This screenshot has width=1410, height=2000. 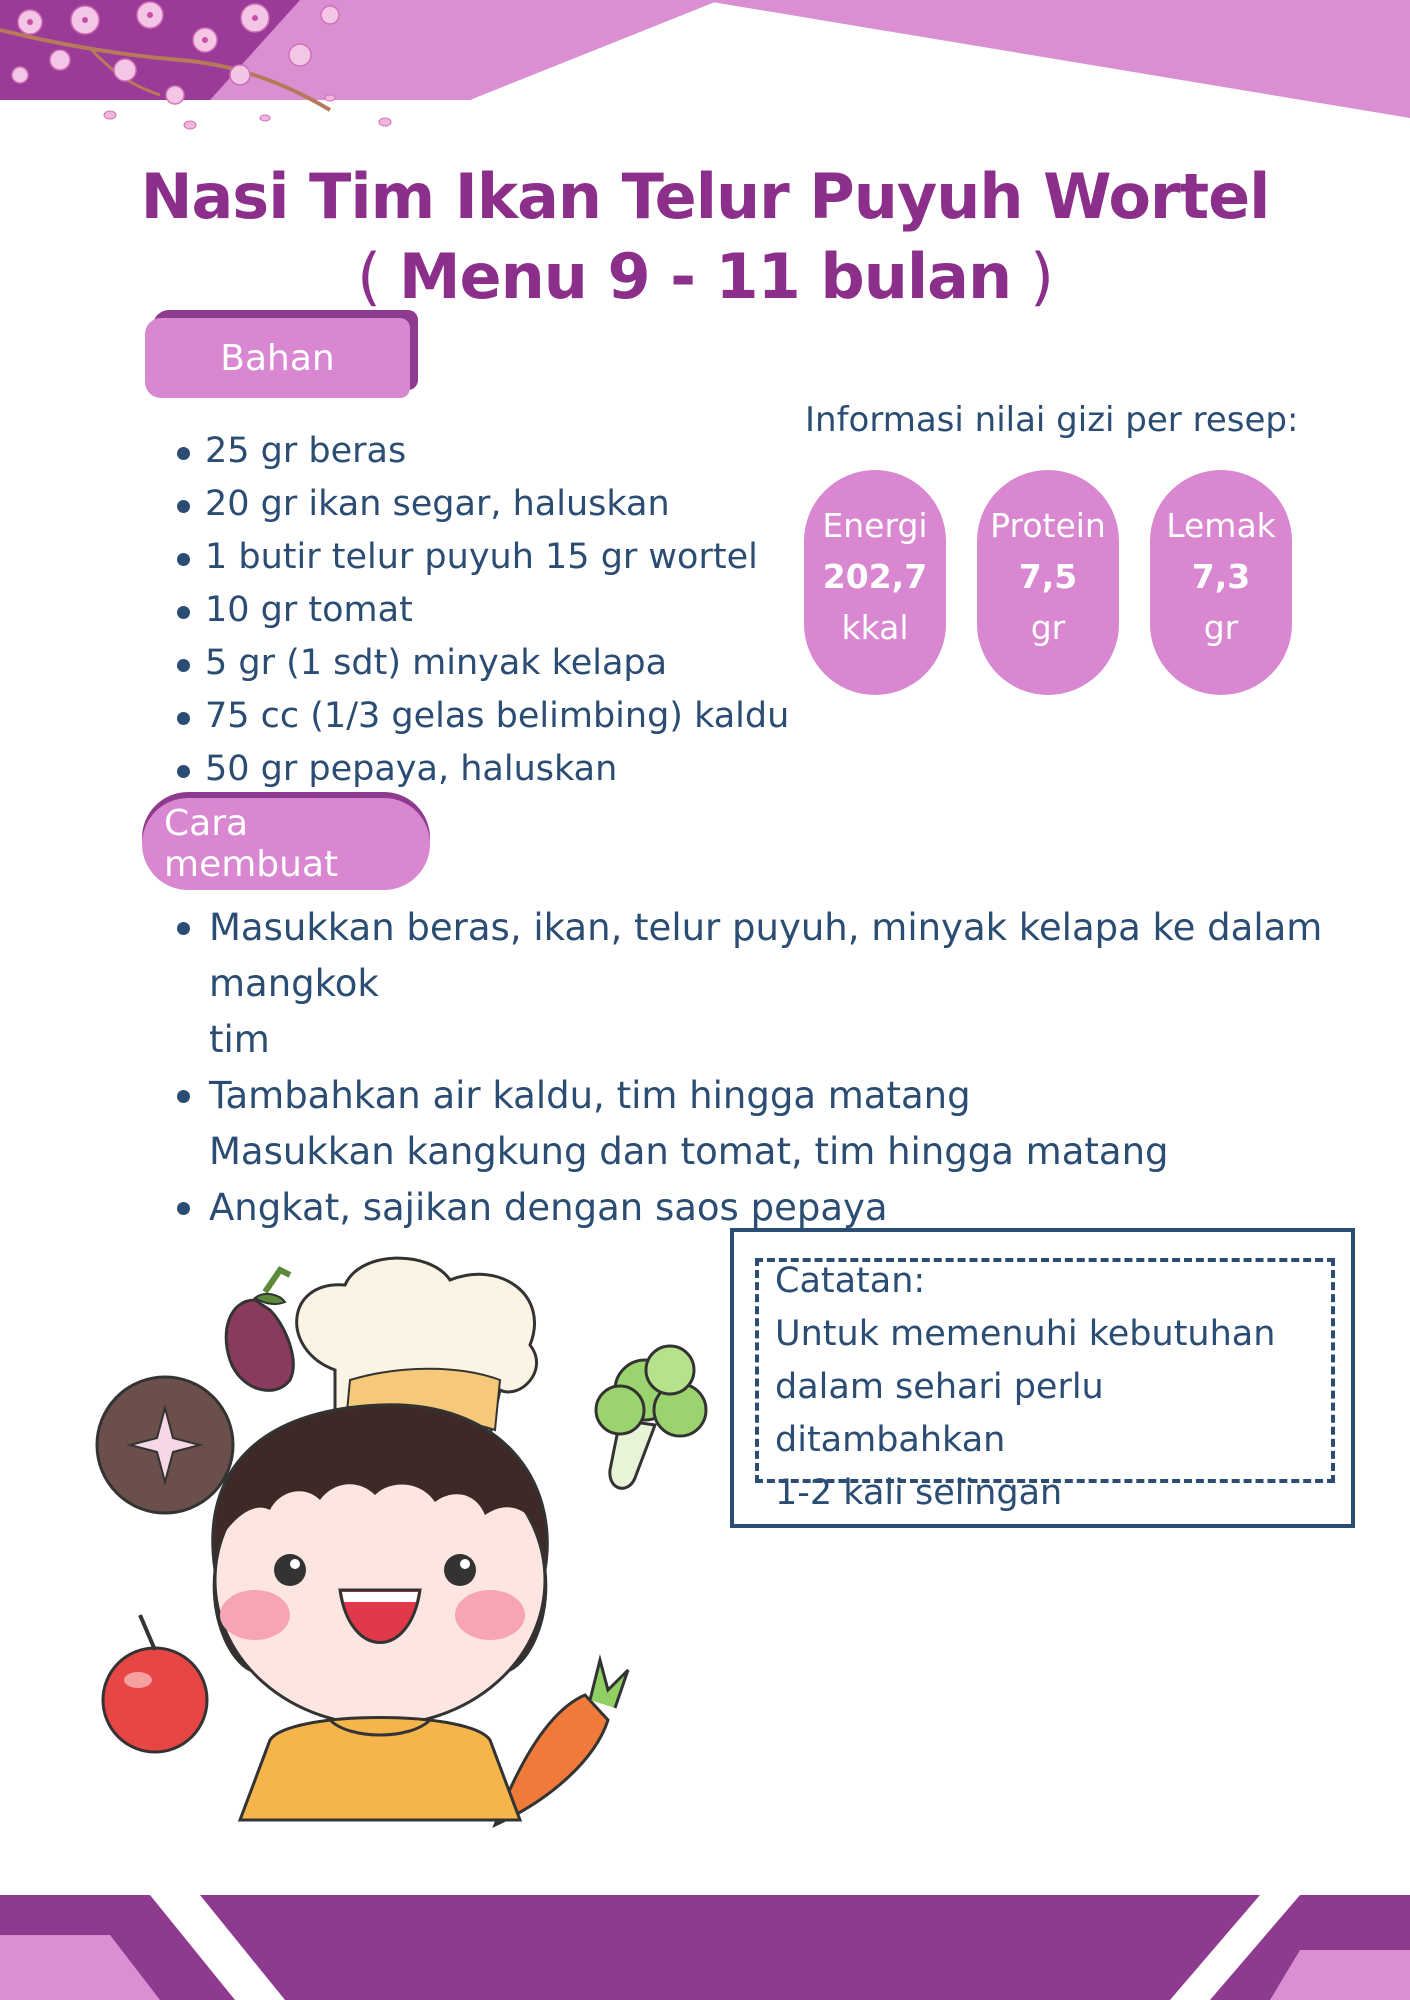 What do you see at coordinates (495, 451) in the screenshot?
I see `bahan-item: 25 gr beras` at bounding box center [495, 451].